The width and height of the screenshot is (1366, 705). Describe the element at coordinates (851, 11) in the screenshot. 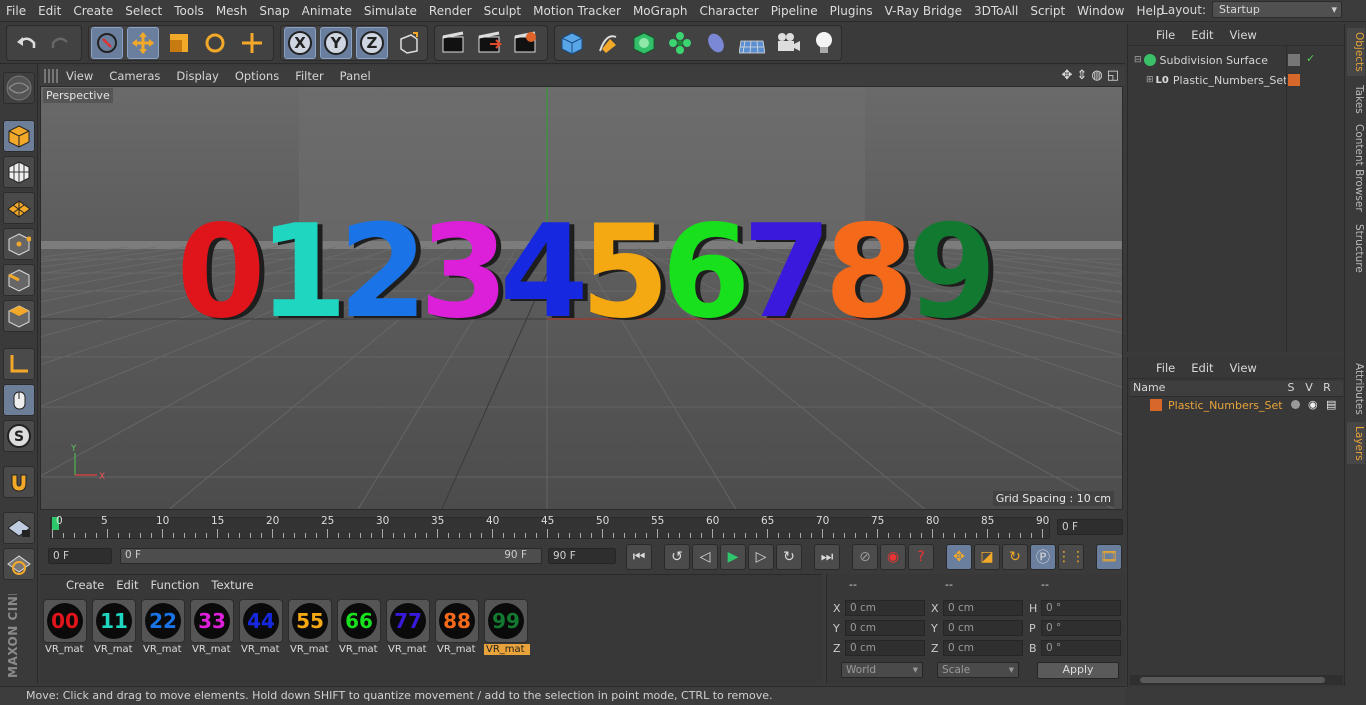

I see `menu-plugins: Plugins` at that location.